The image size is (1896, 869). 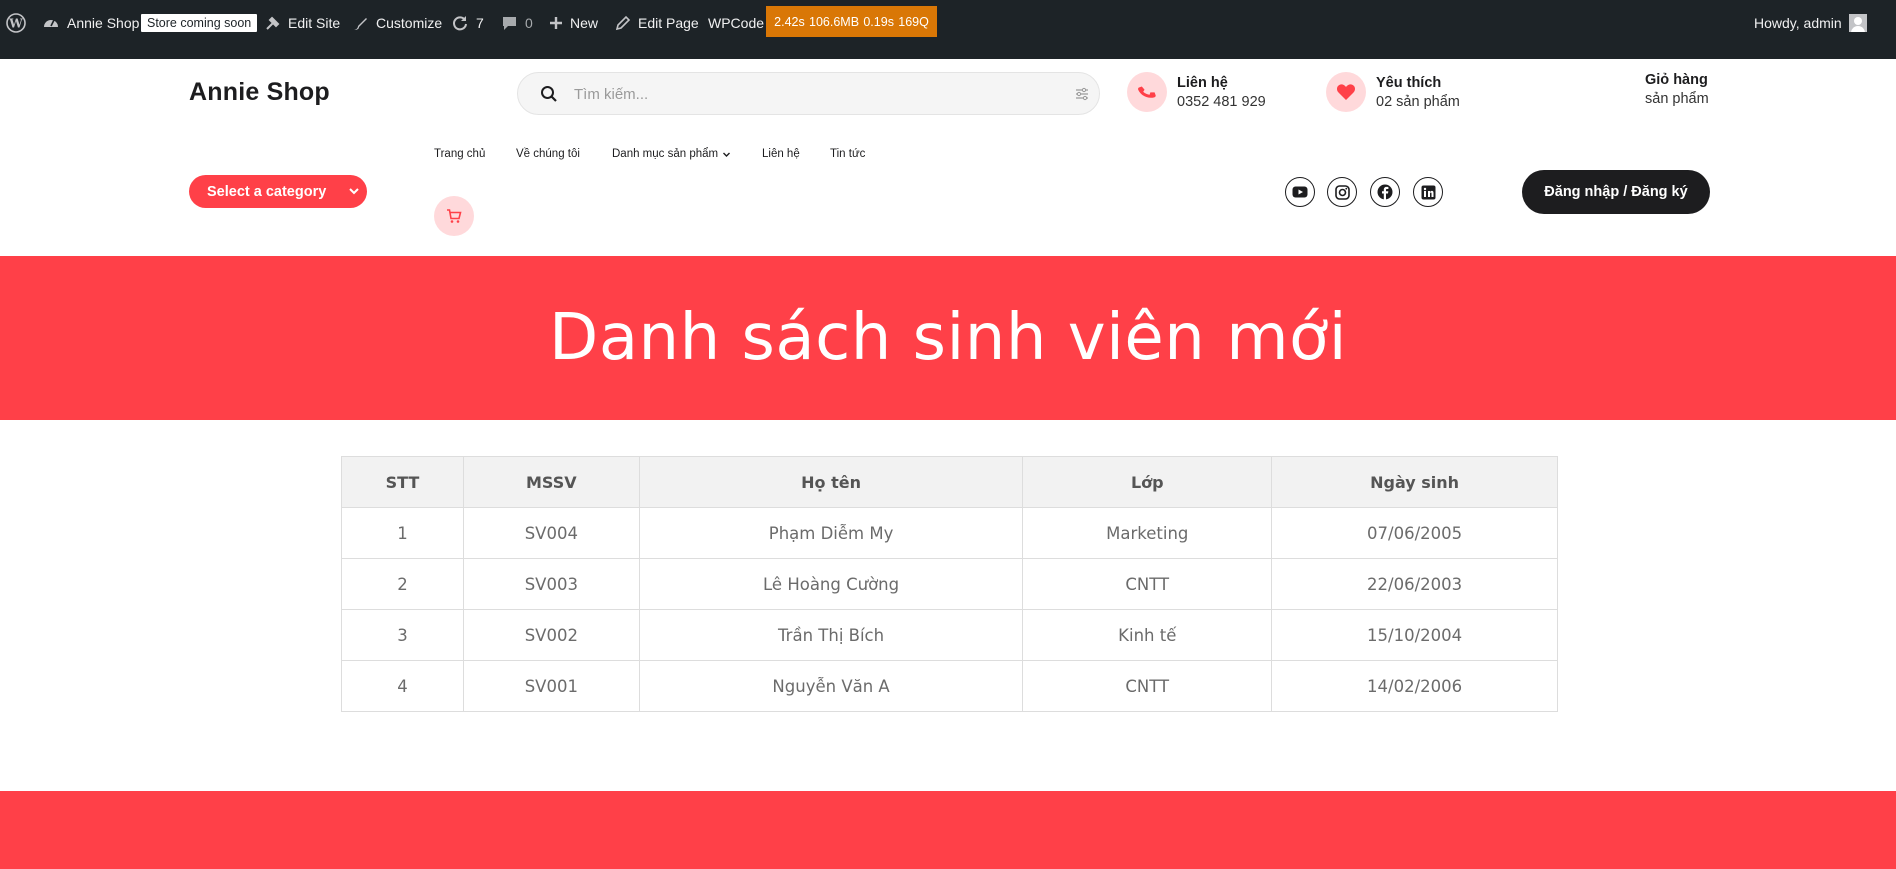 What do you see at coordinates (831, 482) in the screenshot?
I see `column-header: Họ tên` at bounding box center [831, 482].